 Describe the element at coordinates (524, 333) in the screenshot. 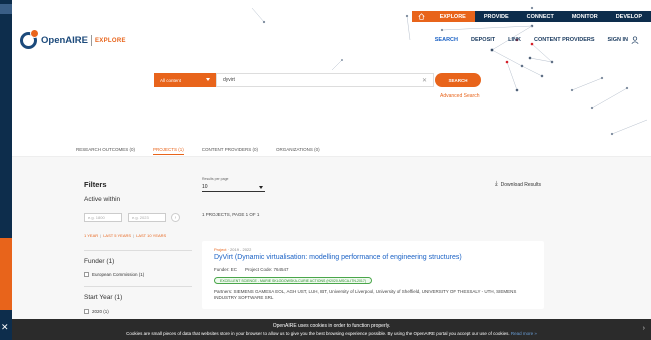

I see `cookie-read-more-link: Read more »` at that location.